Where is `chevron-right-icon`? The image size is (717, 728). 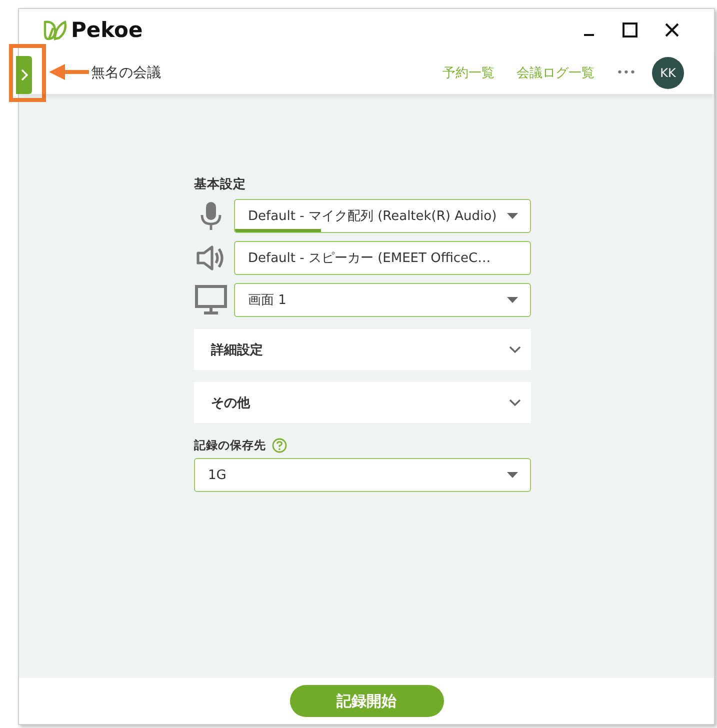 chevron-right-icon is located at coordinates (24, 75).